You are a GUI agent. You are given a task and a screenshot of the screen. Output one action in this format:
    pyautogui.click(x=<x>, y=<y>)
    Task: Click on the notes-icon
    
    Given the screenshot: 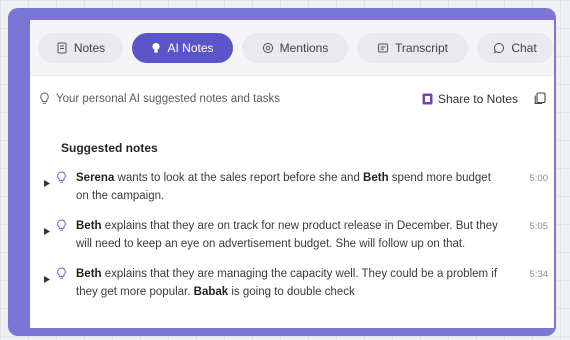 What is the action you would take?
    pyautogui.click(x=62, y=48)
    